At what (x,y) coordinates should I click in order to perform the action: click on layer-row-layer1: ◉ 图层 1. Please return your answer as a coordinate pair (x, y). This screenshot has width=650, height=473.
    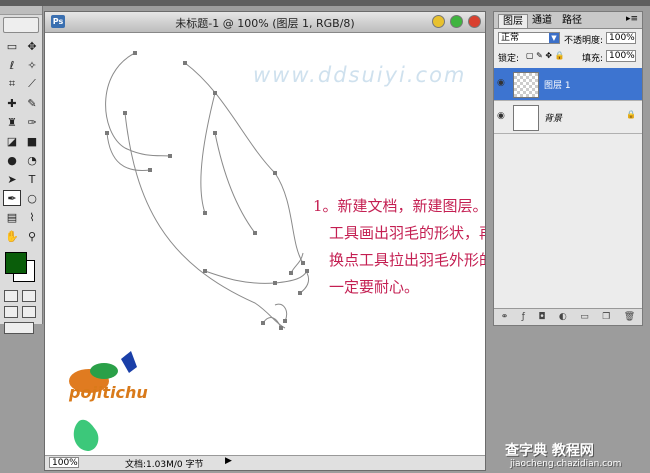
    Looking at the image, I should click on (568, 84).